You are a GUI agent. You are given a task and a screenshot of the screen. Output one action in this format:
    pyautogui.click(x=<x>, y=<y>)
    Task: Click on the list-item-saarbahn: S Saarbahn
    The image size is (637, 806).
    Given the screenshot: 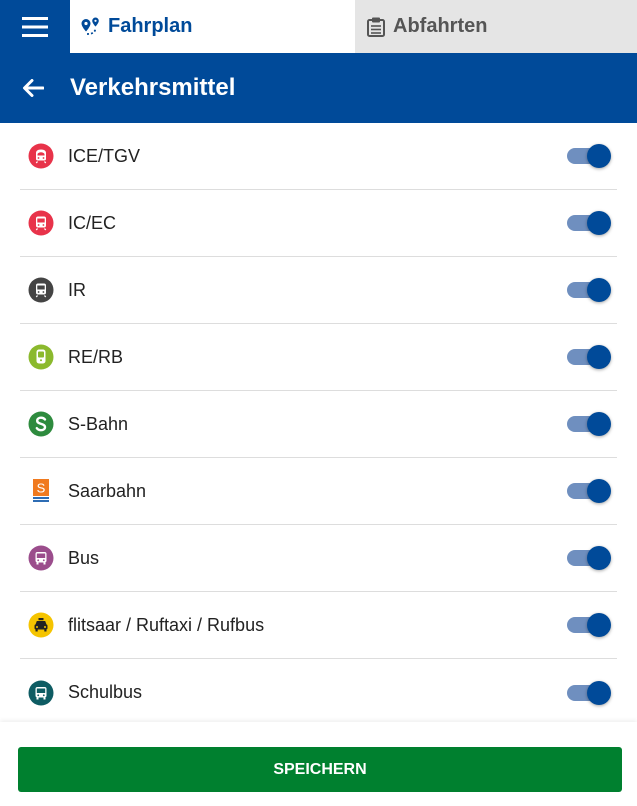 What is the action you would take?
    pyautogui.click(x=318, y=491)
    